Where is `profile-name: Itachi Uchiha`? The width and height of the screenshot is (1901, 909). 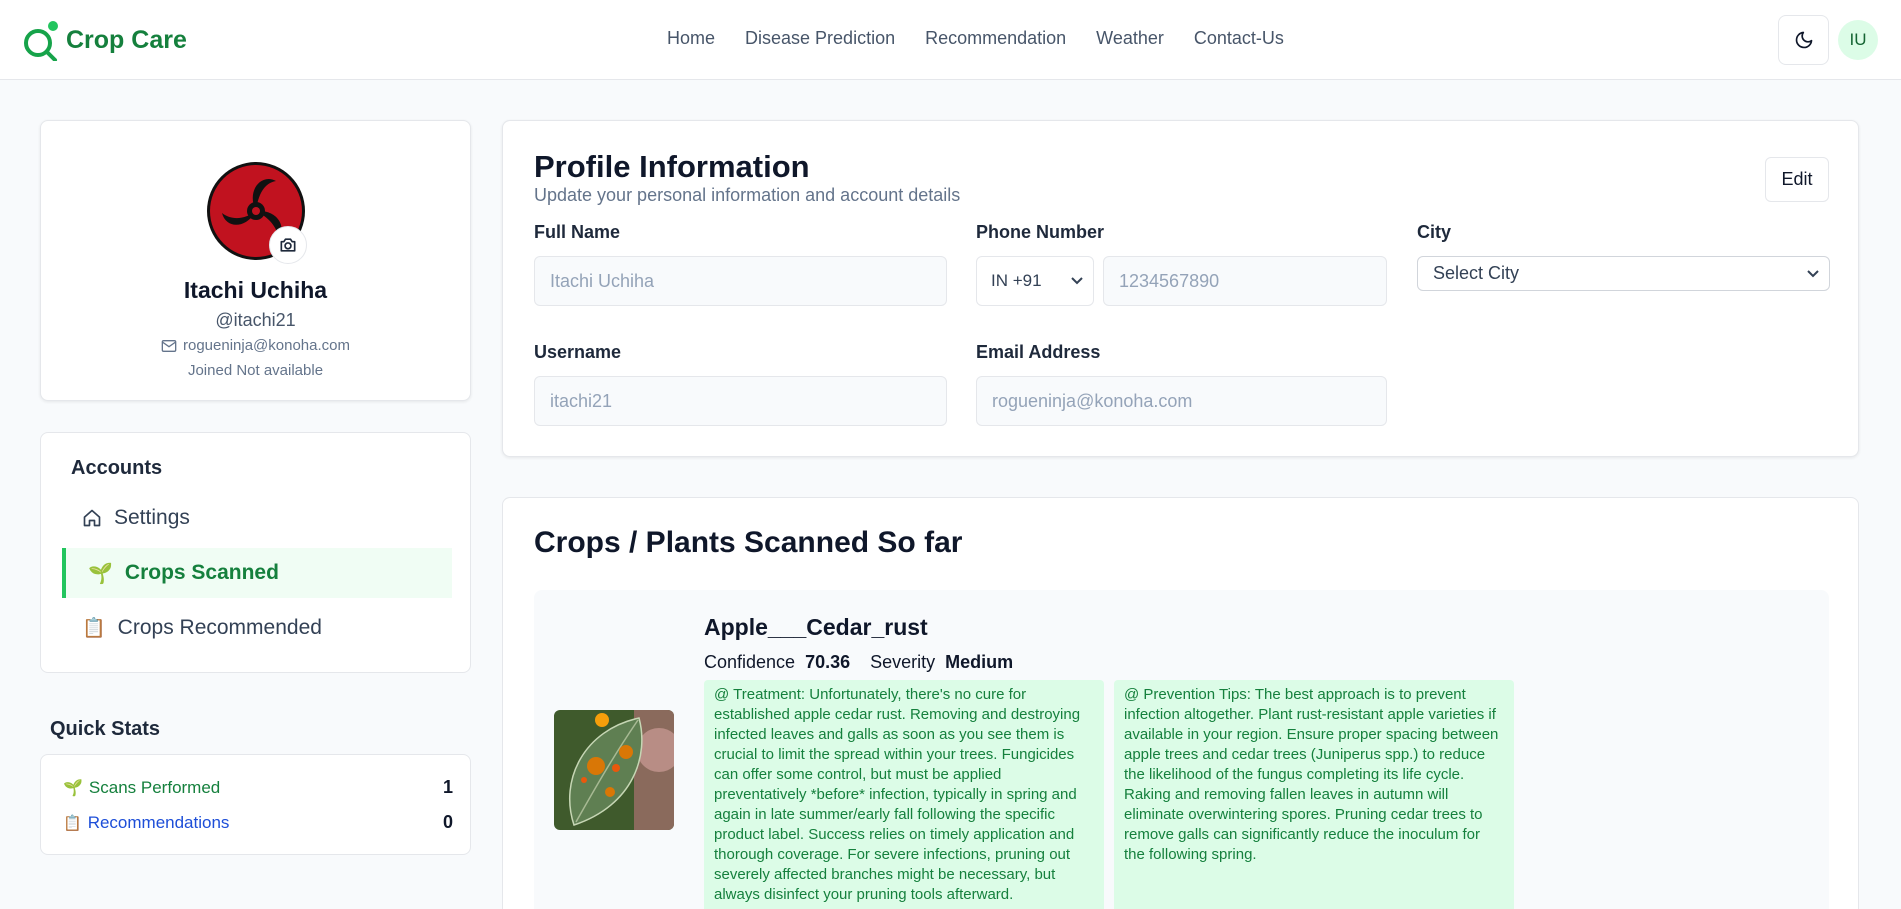
profile-name: Itachi Uchiha is located at coordinates (255, 290).